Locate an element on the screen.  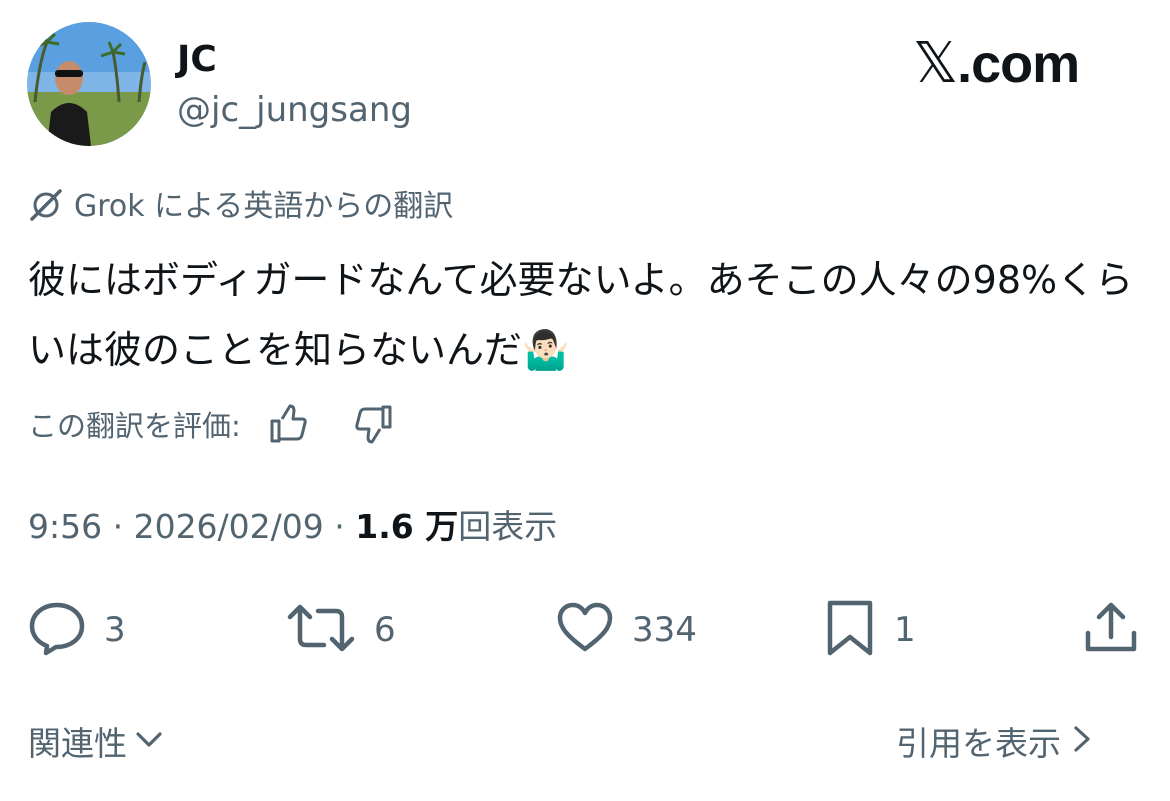
bookmark-count: 1 is located at coordinates (905, 630).